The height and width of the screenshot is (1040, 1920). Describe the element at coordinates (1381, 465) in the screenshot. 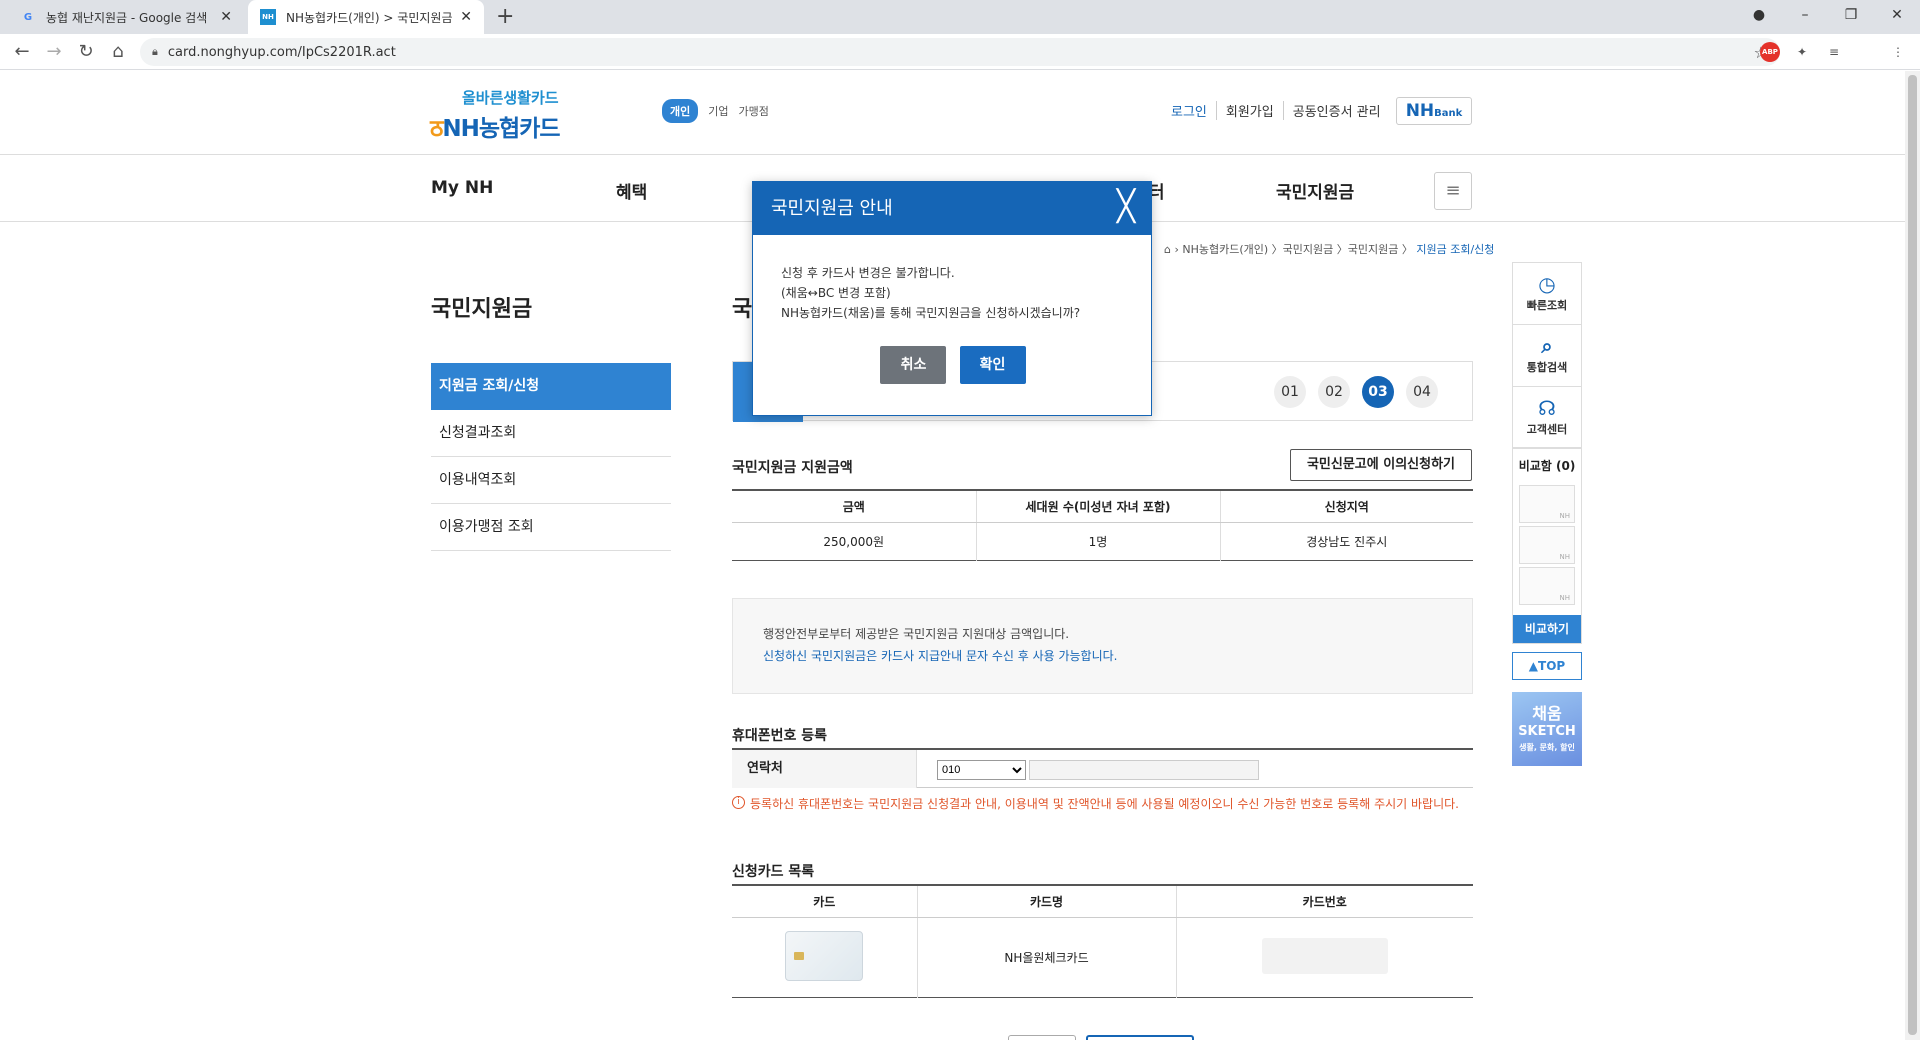

I see `objection-button: 국민신문고에 이의신청하기` at that location.